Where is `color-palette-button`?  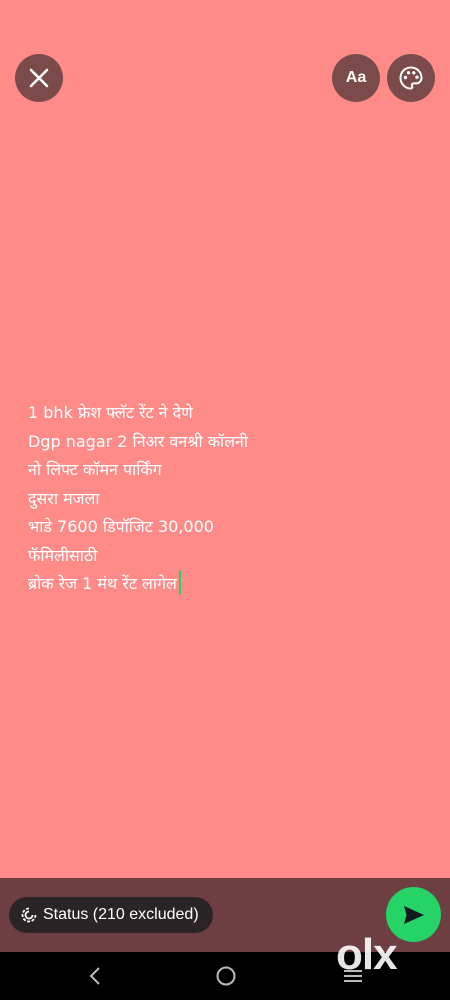
color-palette-button is located at coordinates (411, 78).